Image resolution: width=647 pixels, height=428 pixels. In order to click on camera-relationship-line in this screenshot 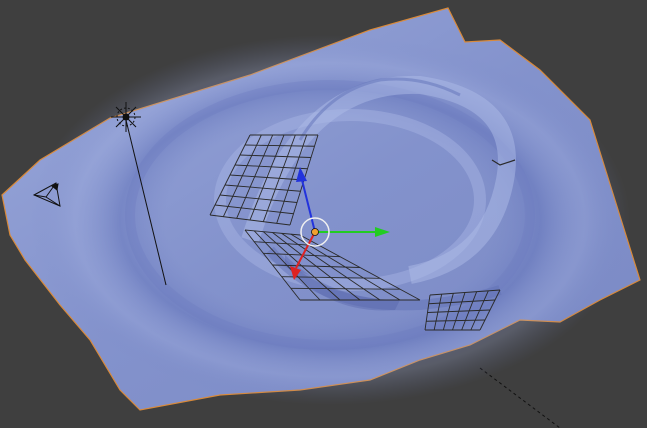, I will do `click(520, 397)`.